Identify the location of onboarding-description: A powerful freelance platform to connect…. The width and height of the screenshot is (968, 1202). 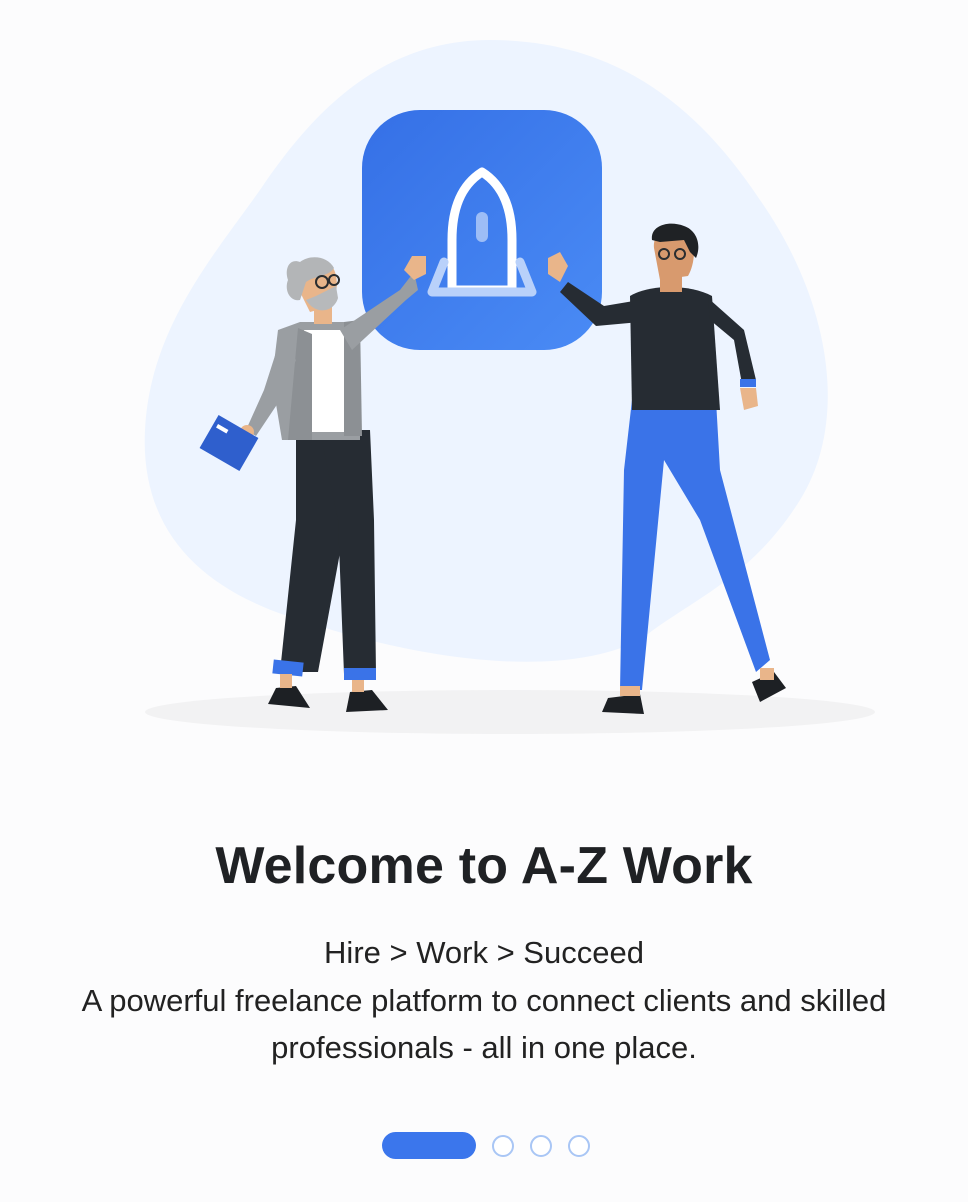
(484, 1024).